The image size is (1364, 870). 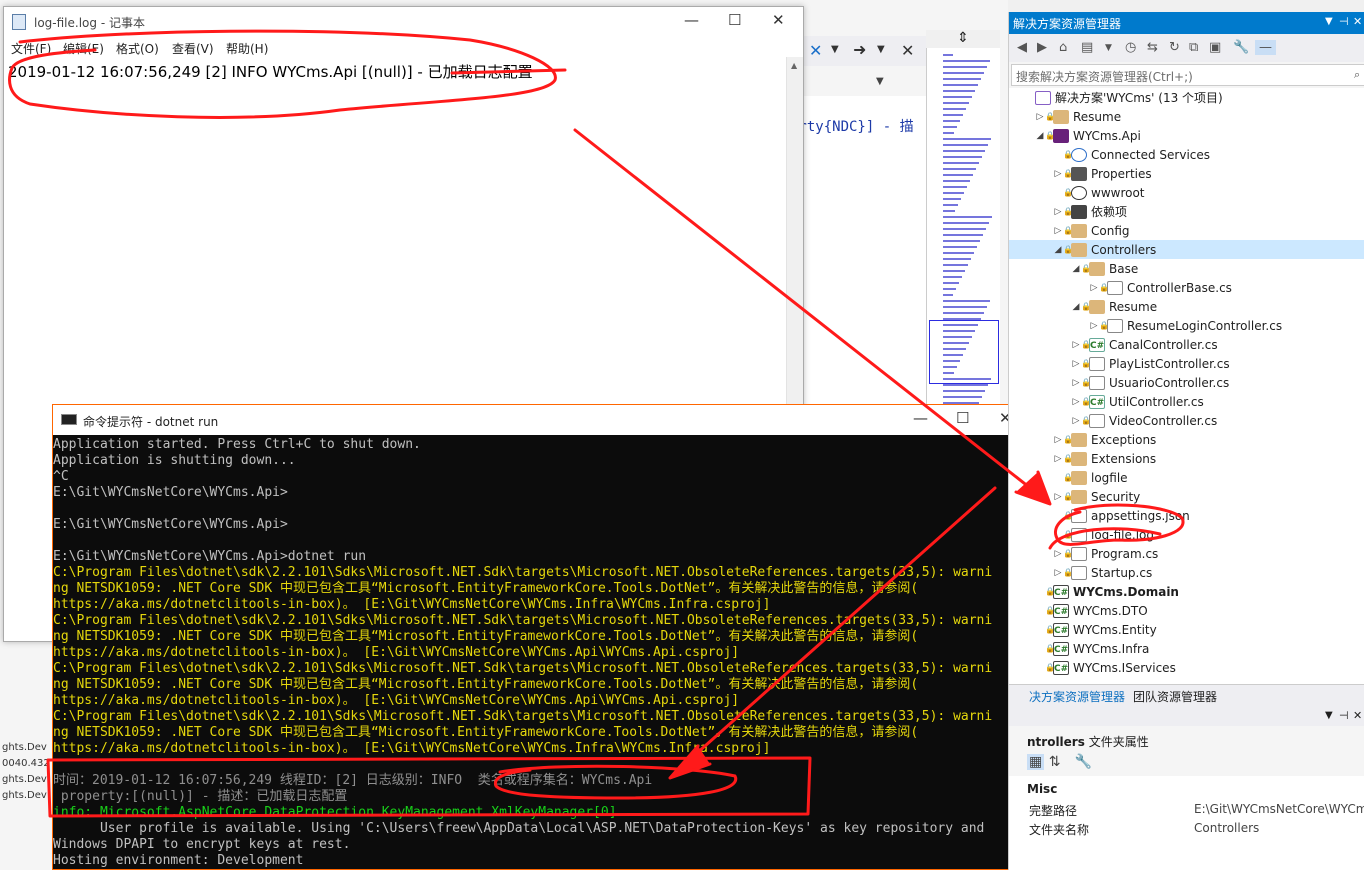 What do you see at coordinates (1186, 667) in the screenshot?
I see `tree-item: 🔒 C# WYCms.IServices` at bounding box center [1186, 667].